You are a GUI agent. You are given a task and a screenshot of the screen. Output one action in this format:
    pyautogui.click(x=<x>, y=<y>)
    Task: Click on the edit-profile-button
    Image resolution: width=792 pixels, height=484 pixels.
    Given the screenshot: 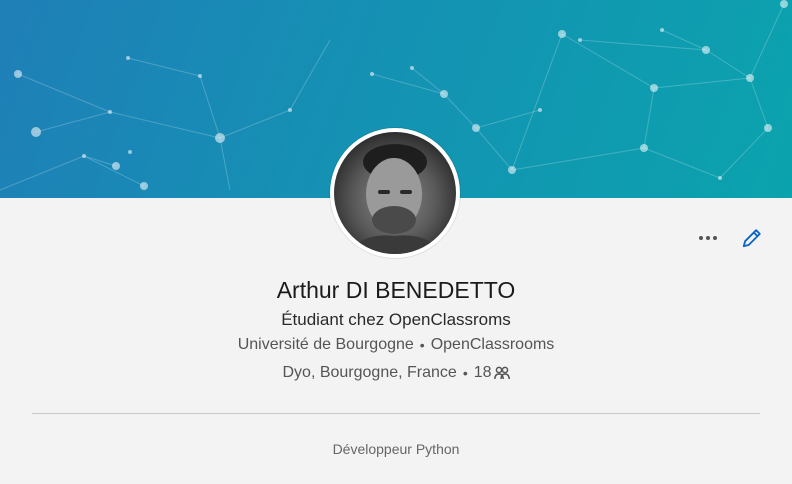 What is the action you would take?
    pyautogui.click(x=752, y=238)
    